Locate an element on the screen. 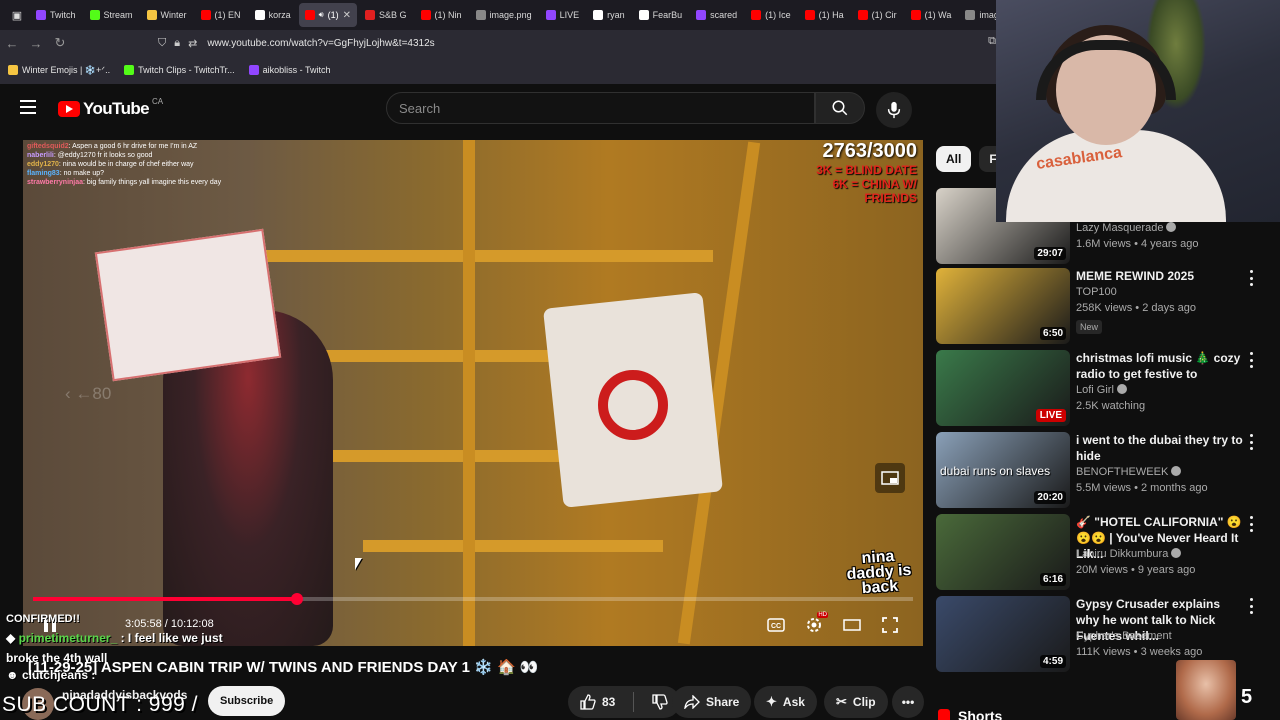 This screenshot has height=720, width=1280. video-thumbnail: 6:50 is located at coordinates (1003, 306).